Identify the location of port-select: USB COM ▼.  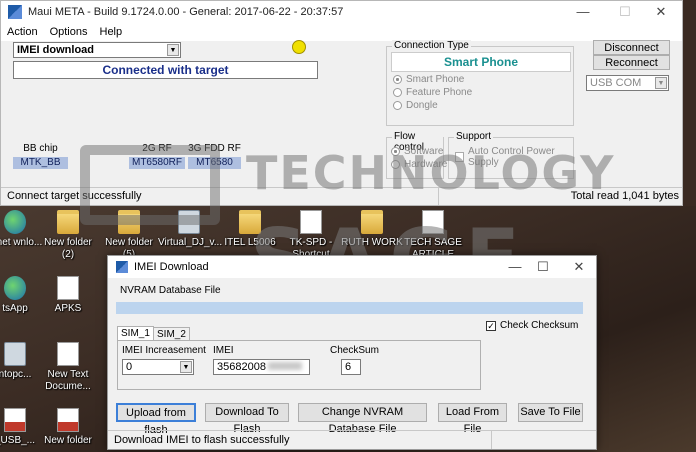
(627, 83).